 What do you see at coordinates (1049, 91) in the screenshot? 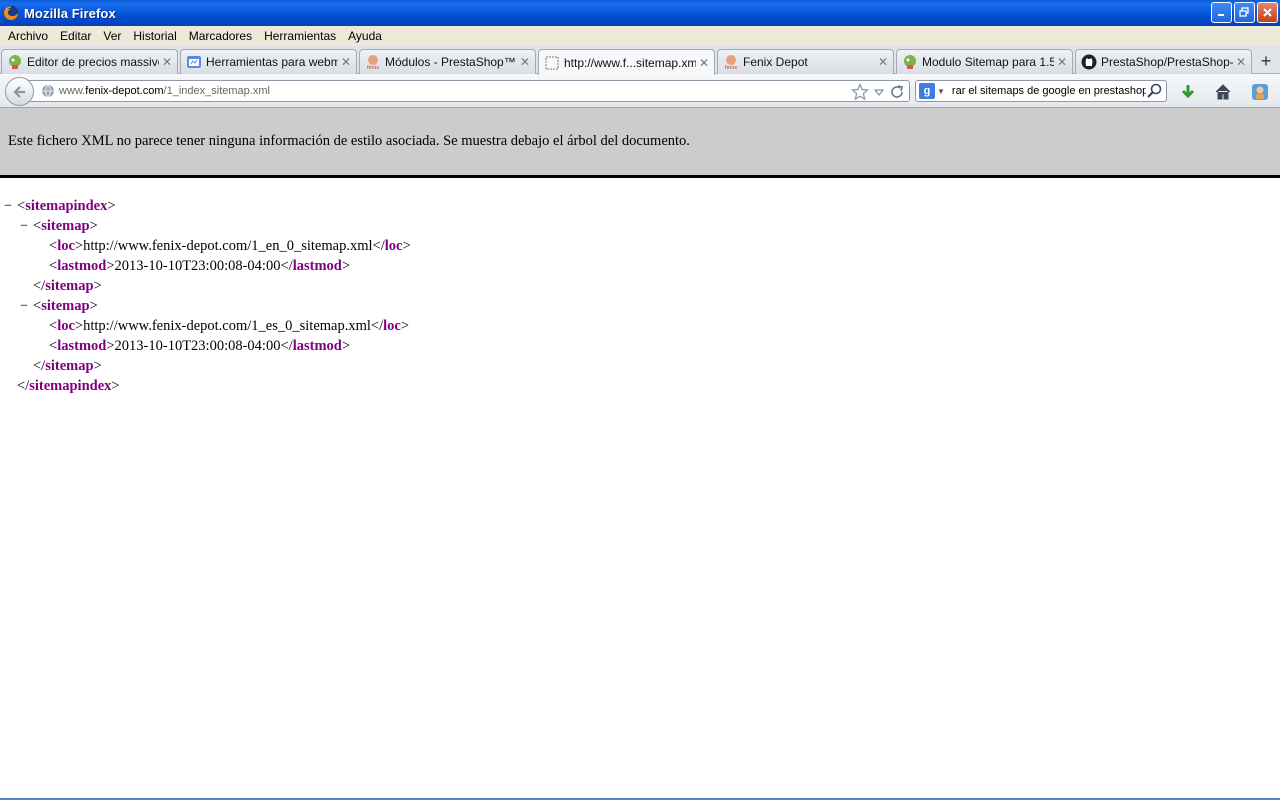
I see `search-input: rar el sitemaps de google en prestashop` at bounding box center [1049, 91].